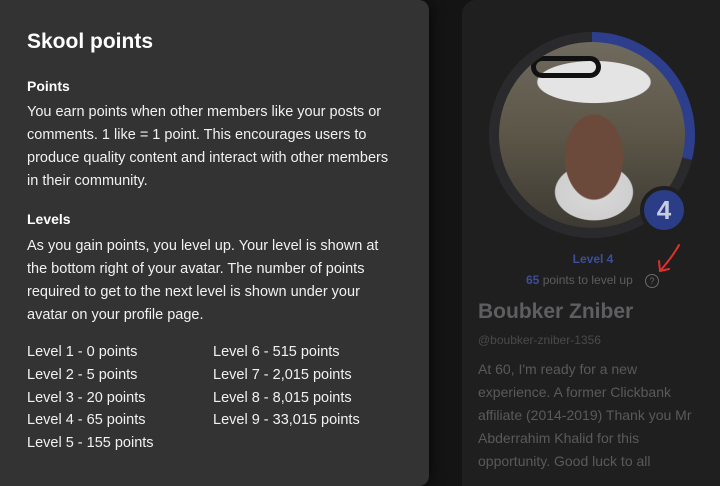  I want to click on level-item: Level 6 - 515 points, so click(276, 352).